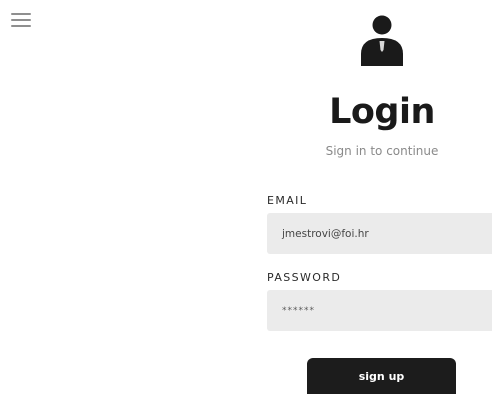 This screenshot has width=492, height=394. Describe the element at coordinates (381, 376) in the screenshot. I see `sign-up-button: sign up` at that location.